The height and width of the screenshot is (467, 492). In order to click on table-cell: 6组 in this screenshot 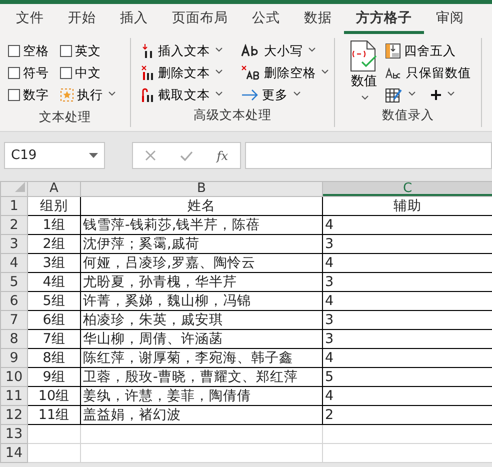, I will do `click(54, 320)`.